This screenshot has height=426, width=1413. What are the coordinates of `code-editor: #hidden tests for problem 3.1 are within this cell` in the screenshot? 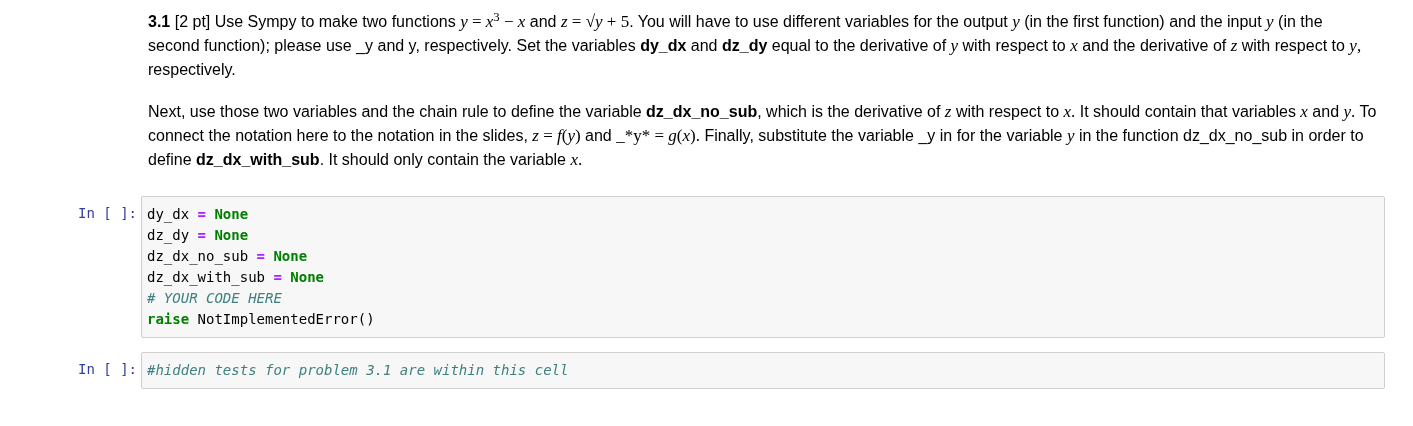 It's located at (763, 370).